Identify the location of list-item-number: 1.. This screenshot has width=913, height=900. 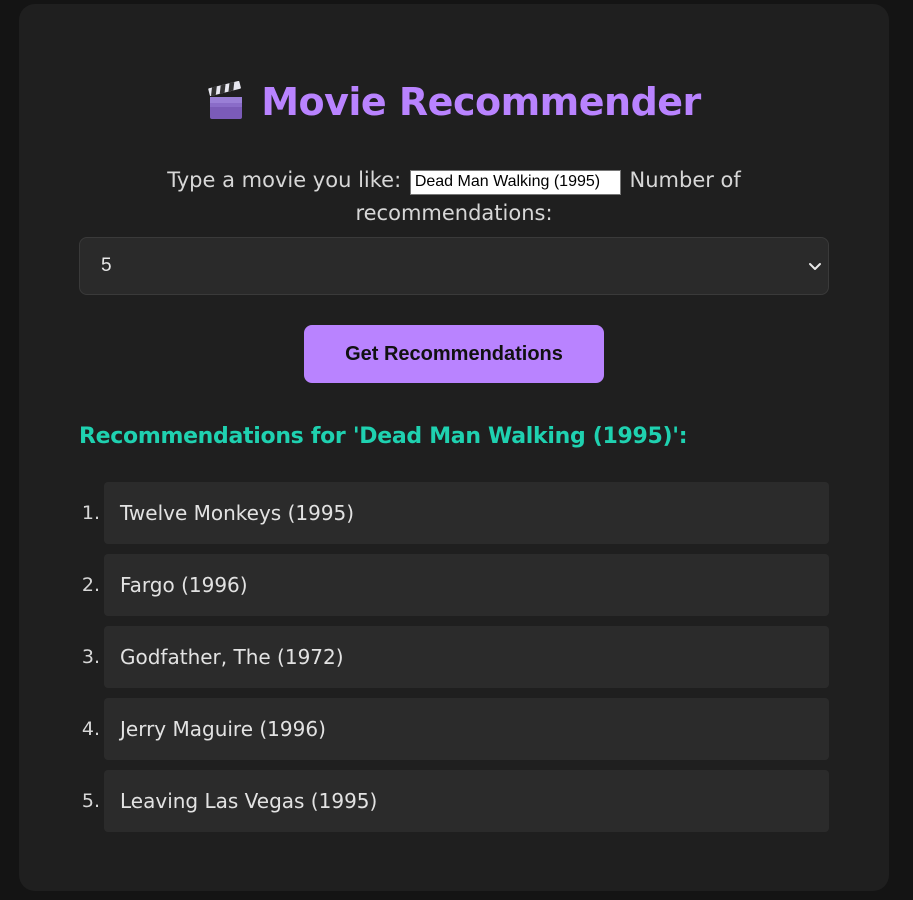
(90, 513).